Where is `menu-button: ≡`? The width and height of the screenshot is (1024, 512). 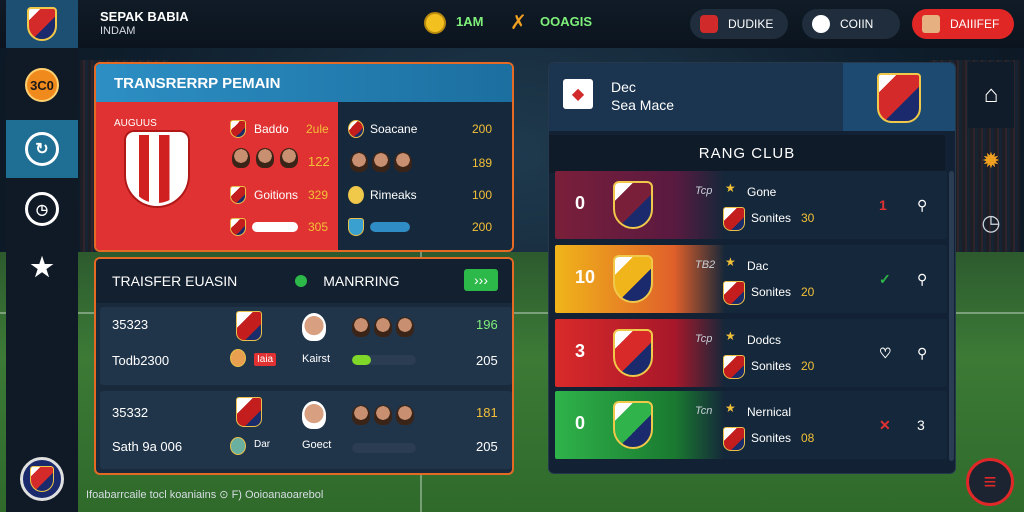
menu-button: ≡ is located at coordinates (990, 482).